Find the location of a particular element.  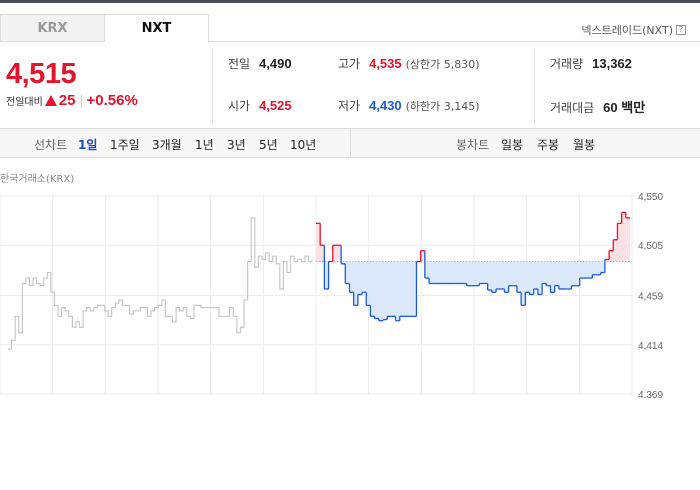

period-1w-button: 1주일 is located at coordinates (125, 144).